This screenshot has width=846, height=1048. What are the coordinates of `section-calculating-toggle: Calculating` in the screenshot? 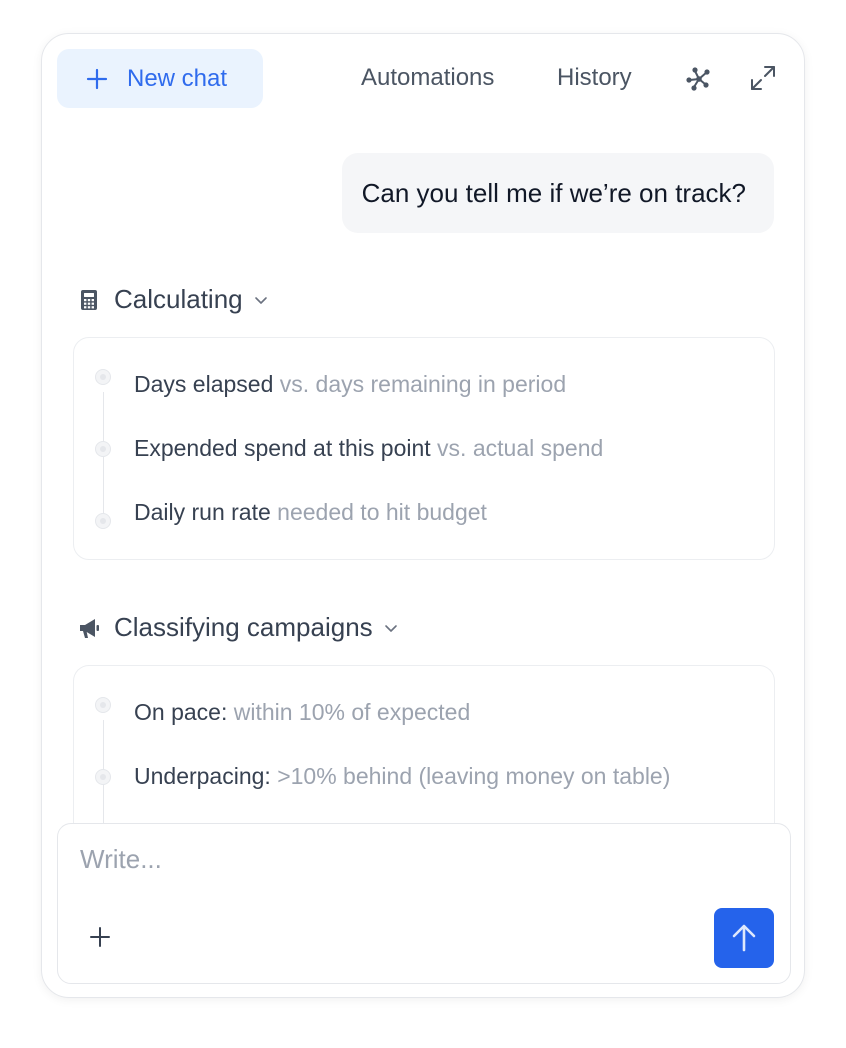 It's located at (173, 299).